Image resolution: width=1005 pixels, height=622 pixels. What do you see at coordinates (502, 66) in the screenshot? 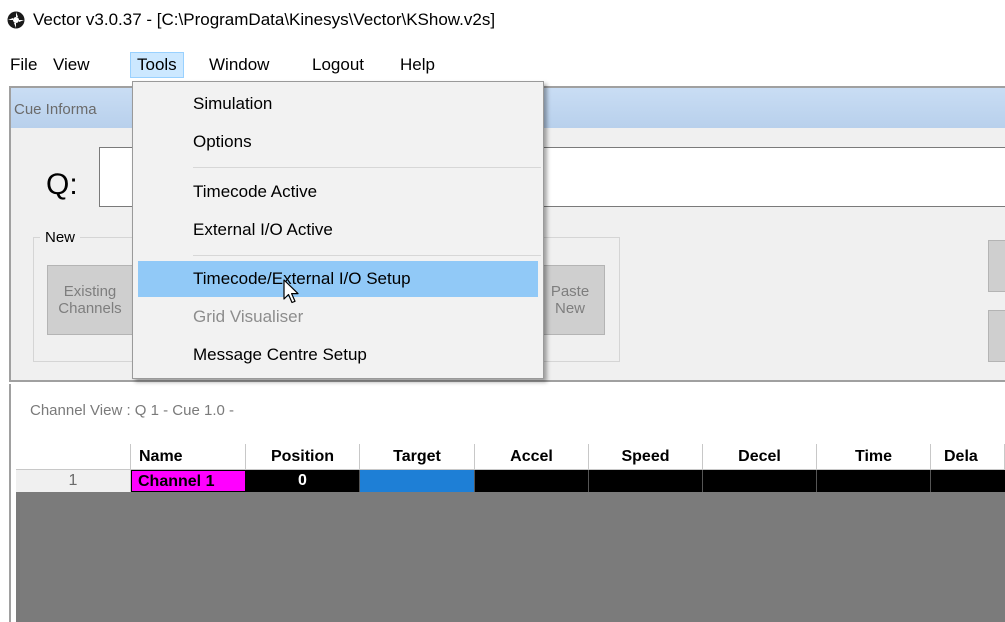
I see `menu-bar: File View Tools Window Logout Help` at bounding box center [502, 66].